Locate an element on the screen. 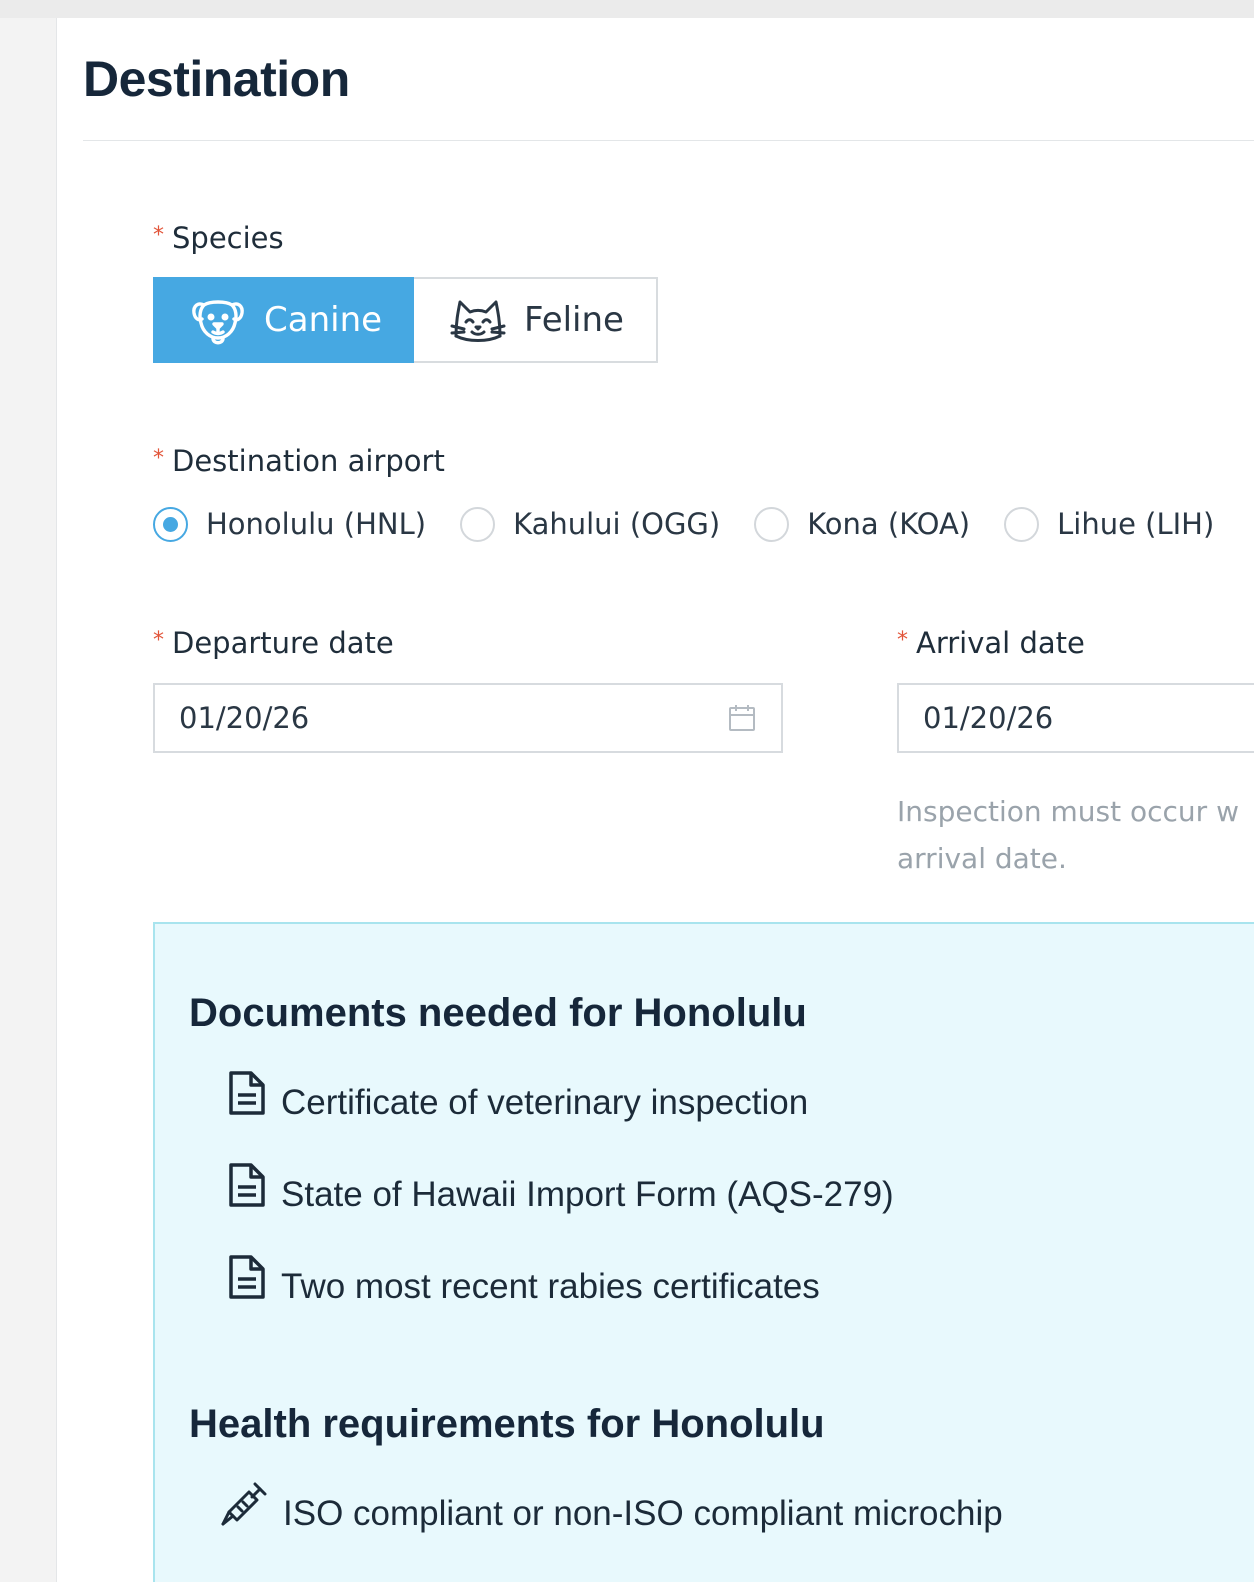  radio-label-hnl: Honolulu (HNL) is located at coordinates (316, 524).